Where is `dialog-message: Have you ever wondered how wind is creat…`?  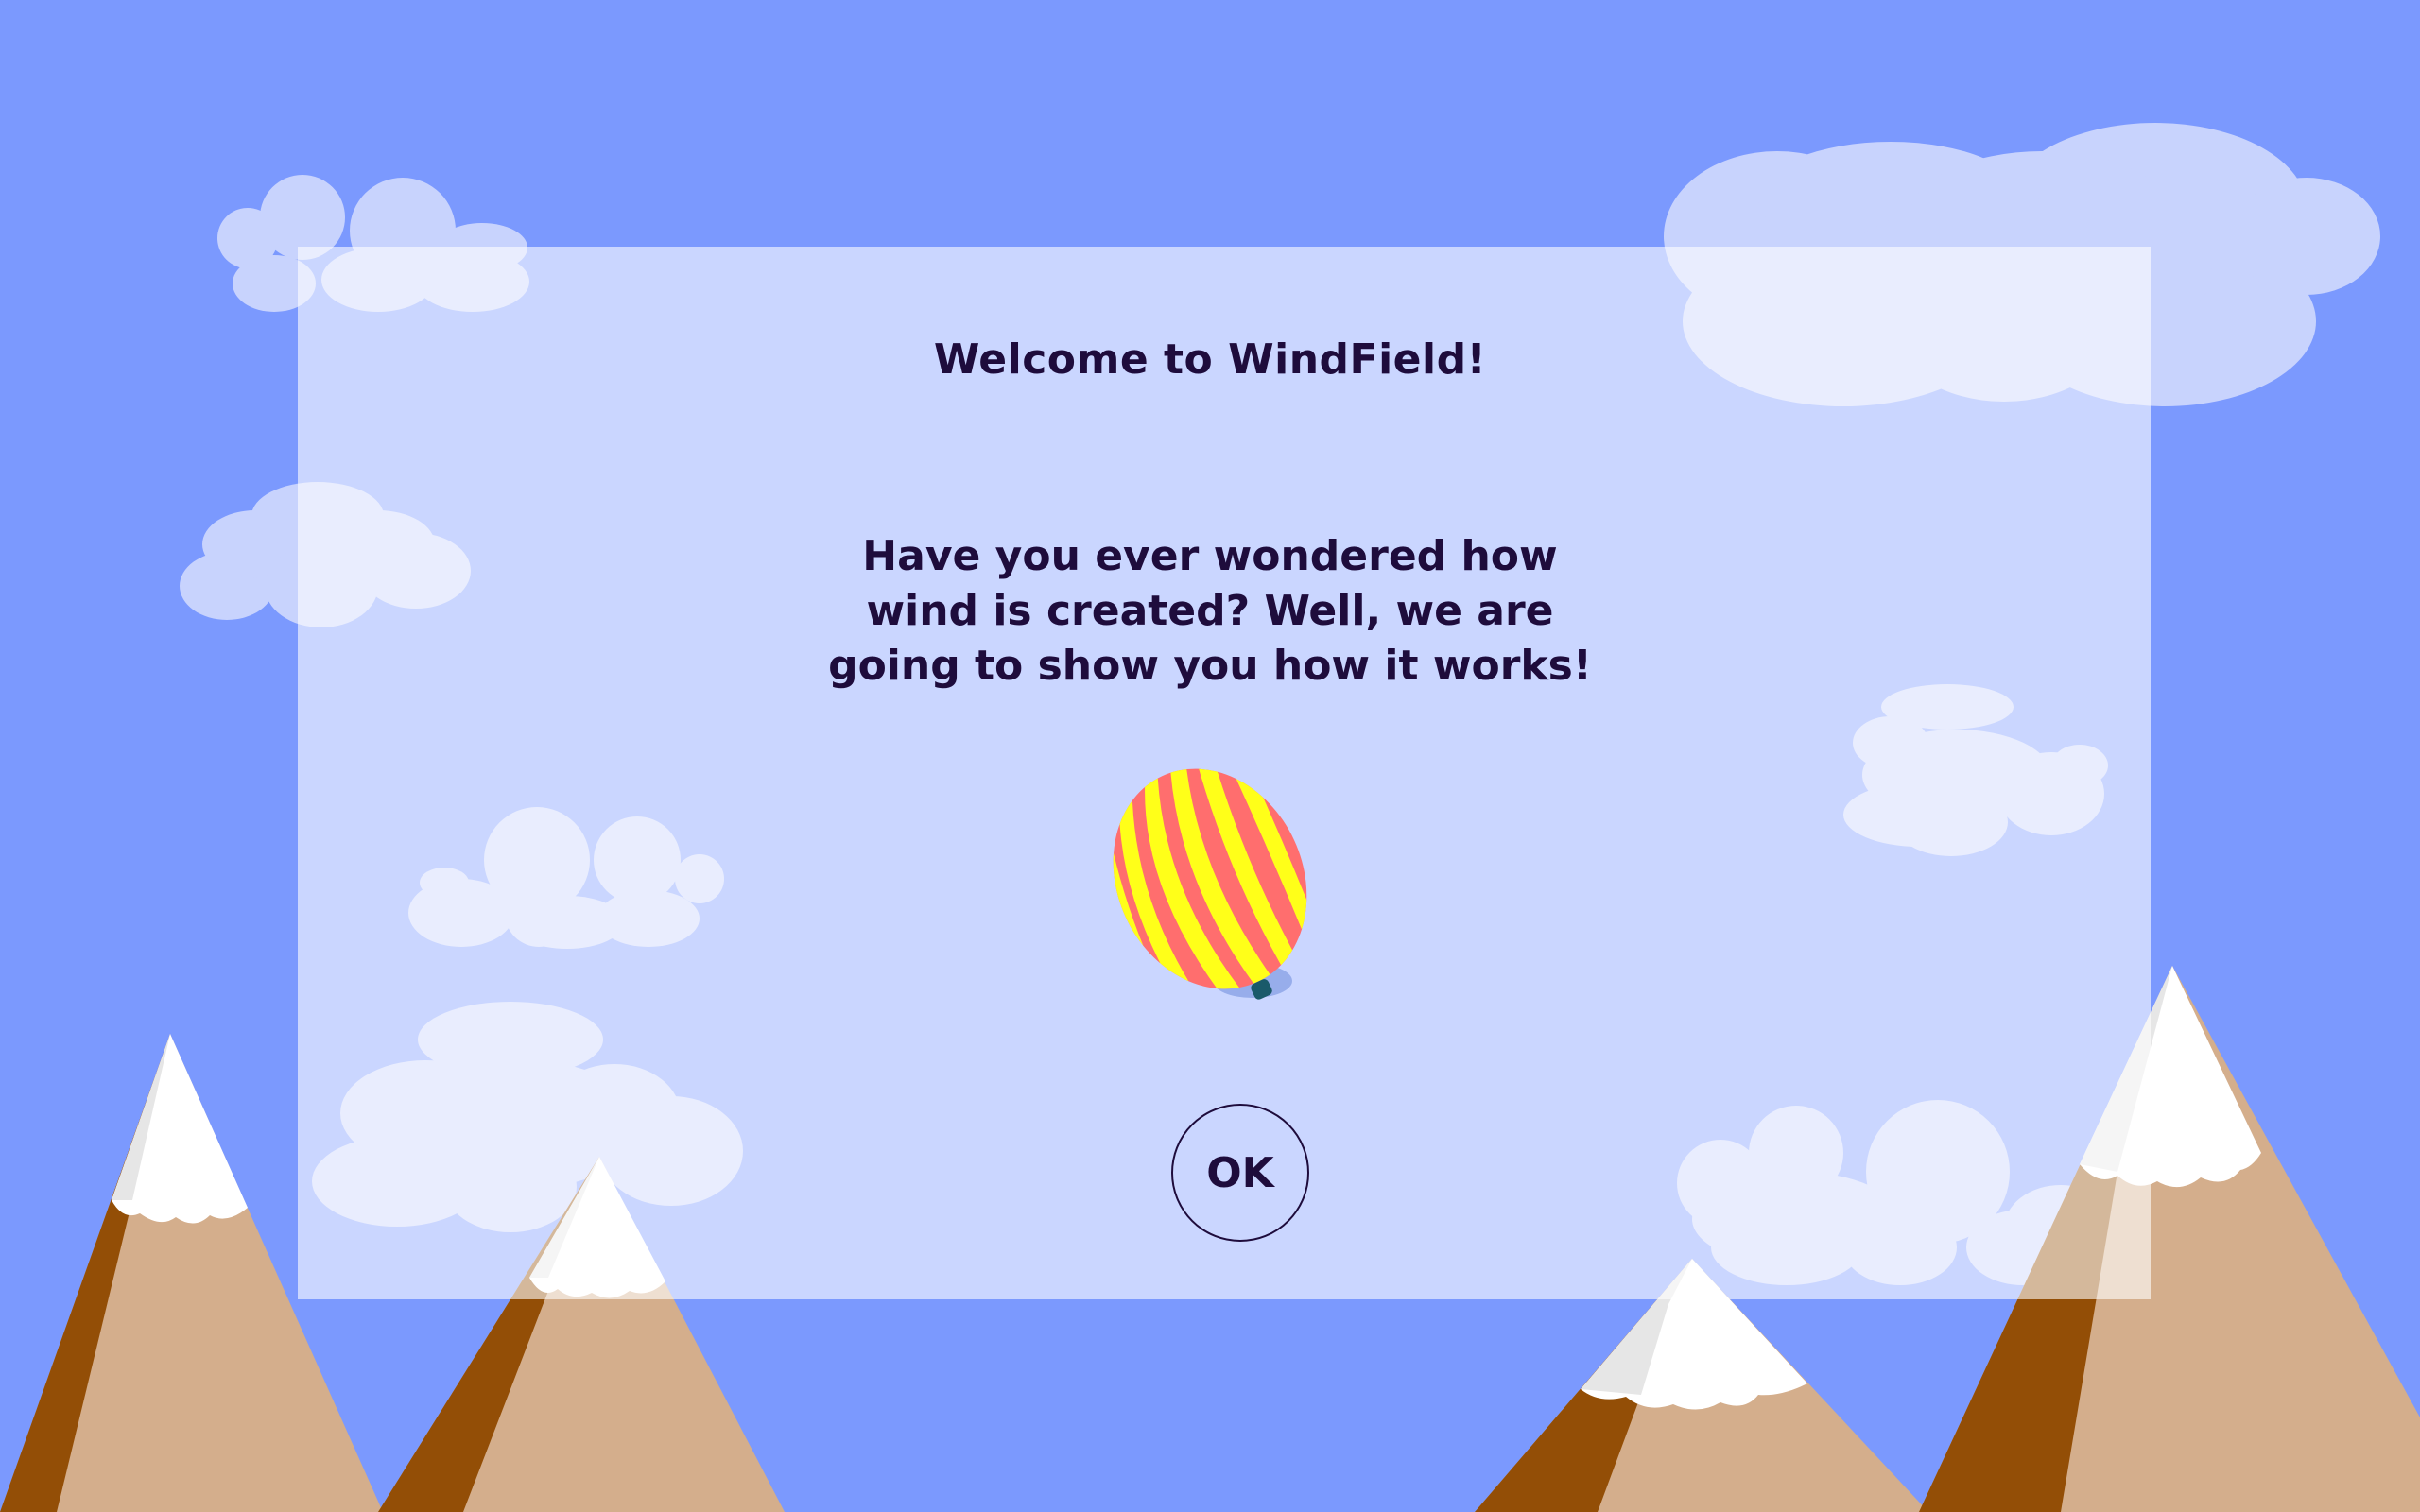 dialog-message: Have you ever wondered how wind is creat… is located at coordinates (1210, 611).